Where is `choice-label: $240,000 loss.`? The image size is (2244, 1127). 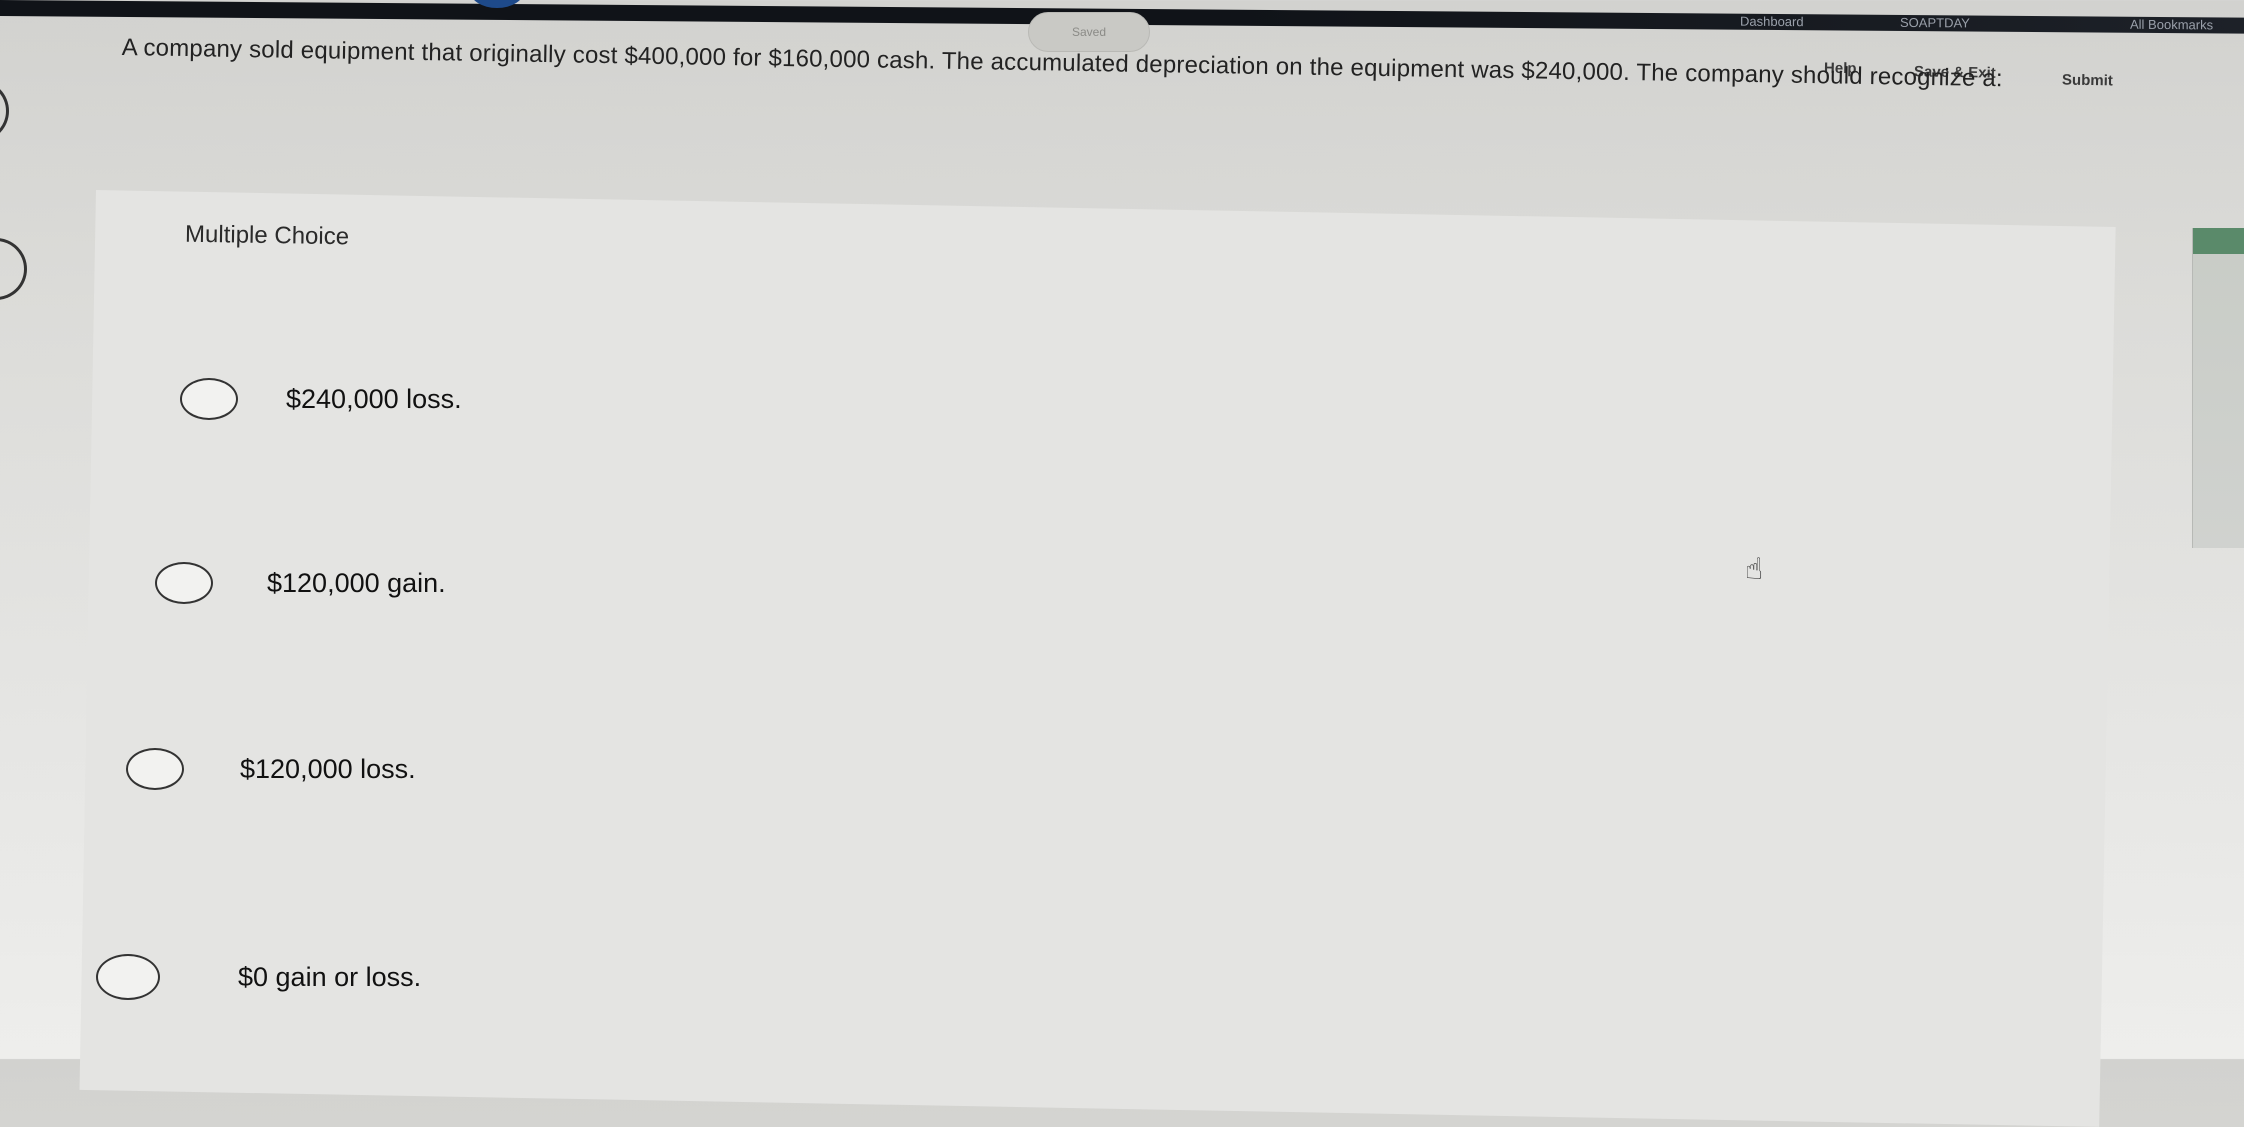 choice-label: $240,000 loss. is located at coordinates (374, 399).